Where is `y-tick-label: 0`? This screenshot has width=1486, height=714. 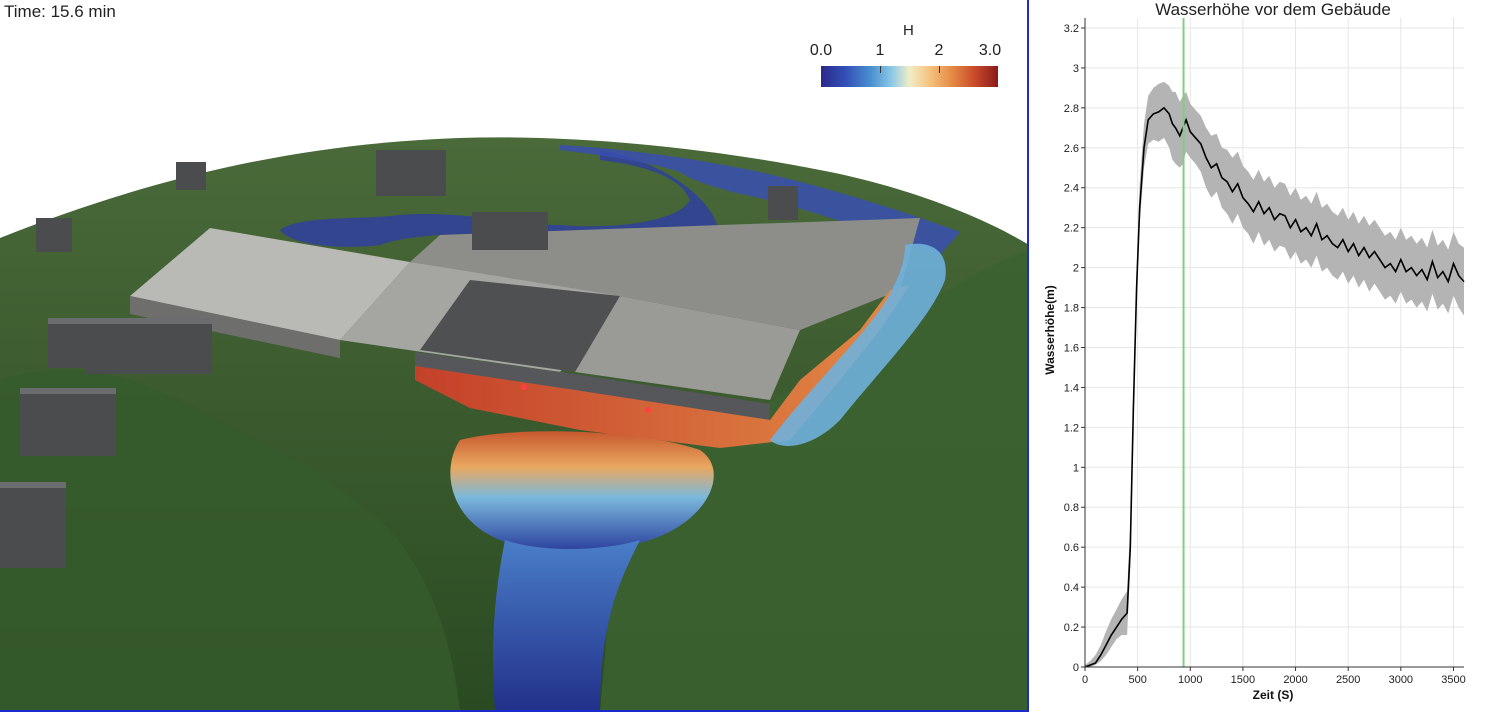 y-tick-label: 0 is located at coordinates (1076, 668).